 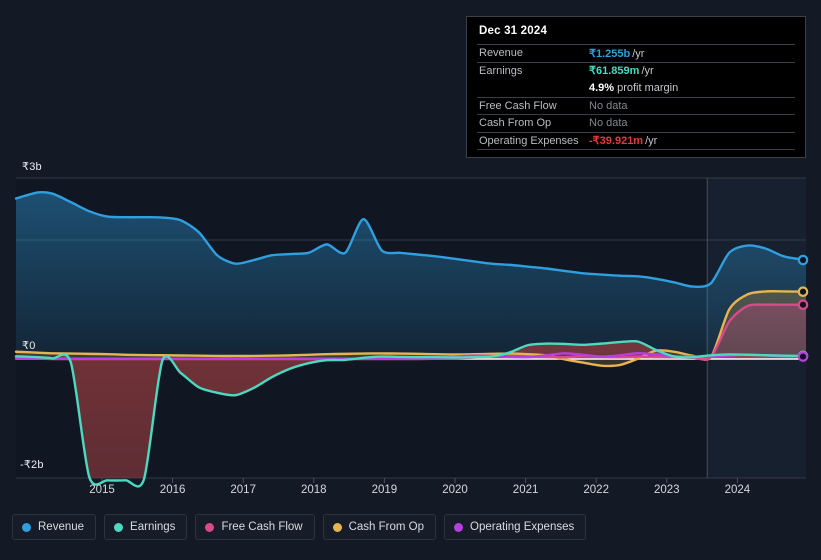 I want to click on x-axis-tick-label: 2016, so click(x=172, y=490).